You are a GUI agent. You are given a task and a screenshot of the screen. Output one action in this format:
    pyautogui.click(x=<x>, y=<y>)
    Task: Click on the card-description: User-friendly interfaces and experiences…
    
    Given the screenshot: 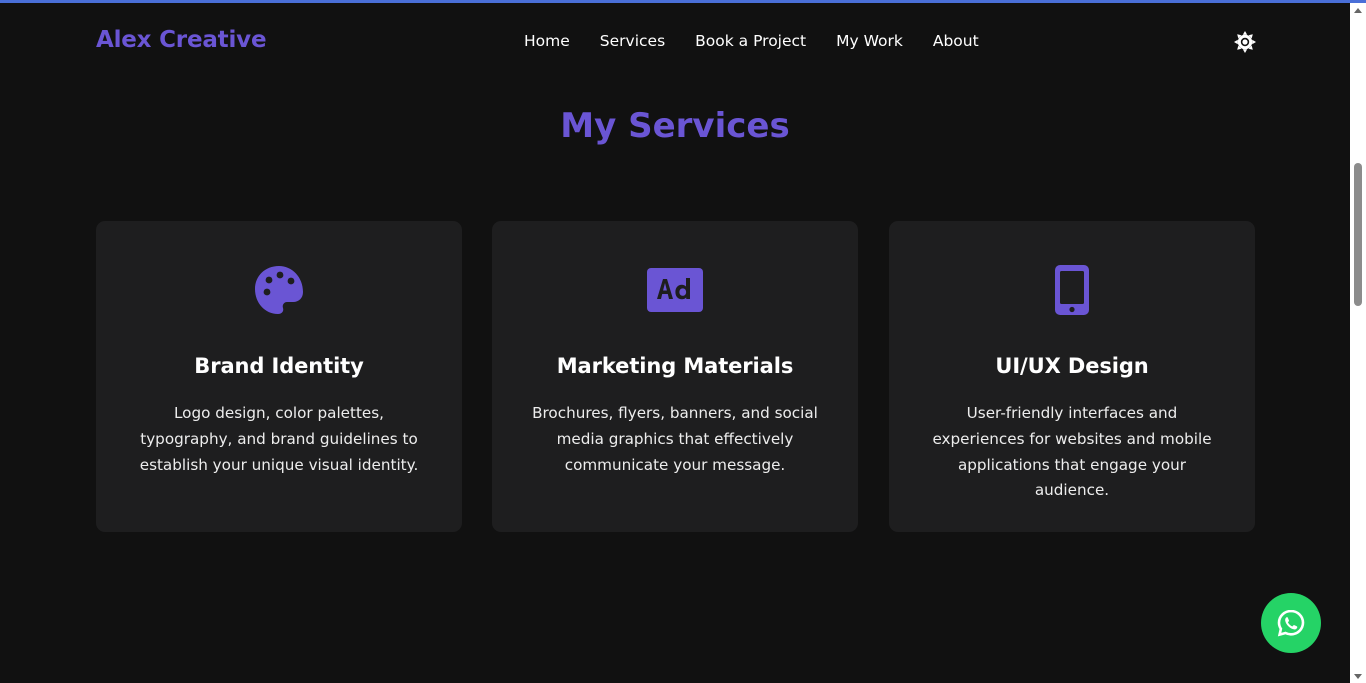 What is the action you would take?
    pyautogui.click(x=1072, y=452)
    